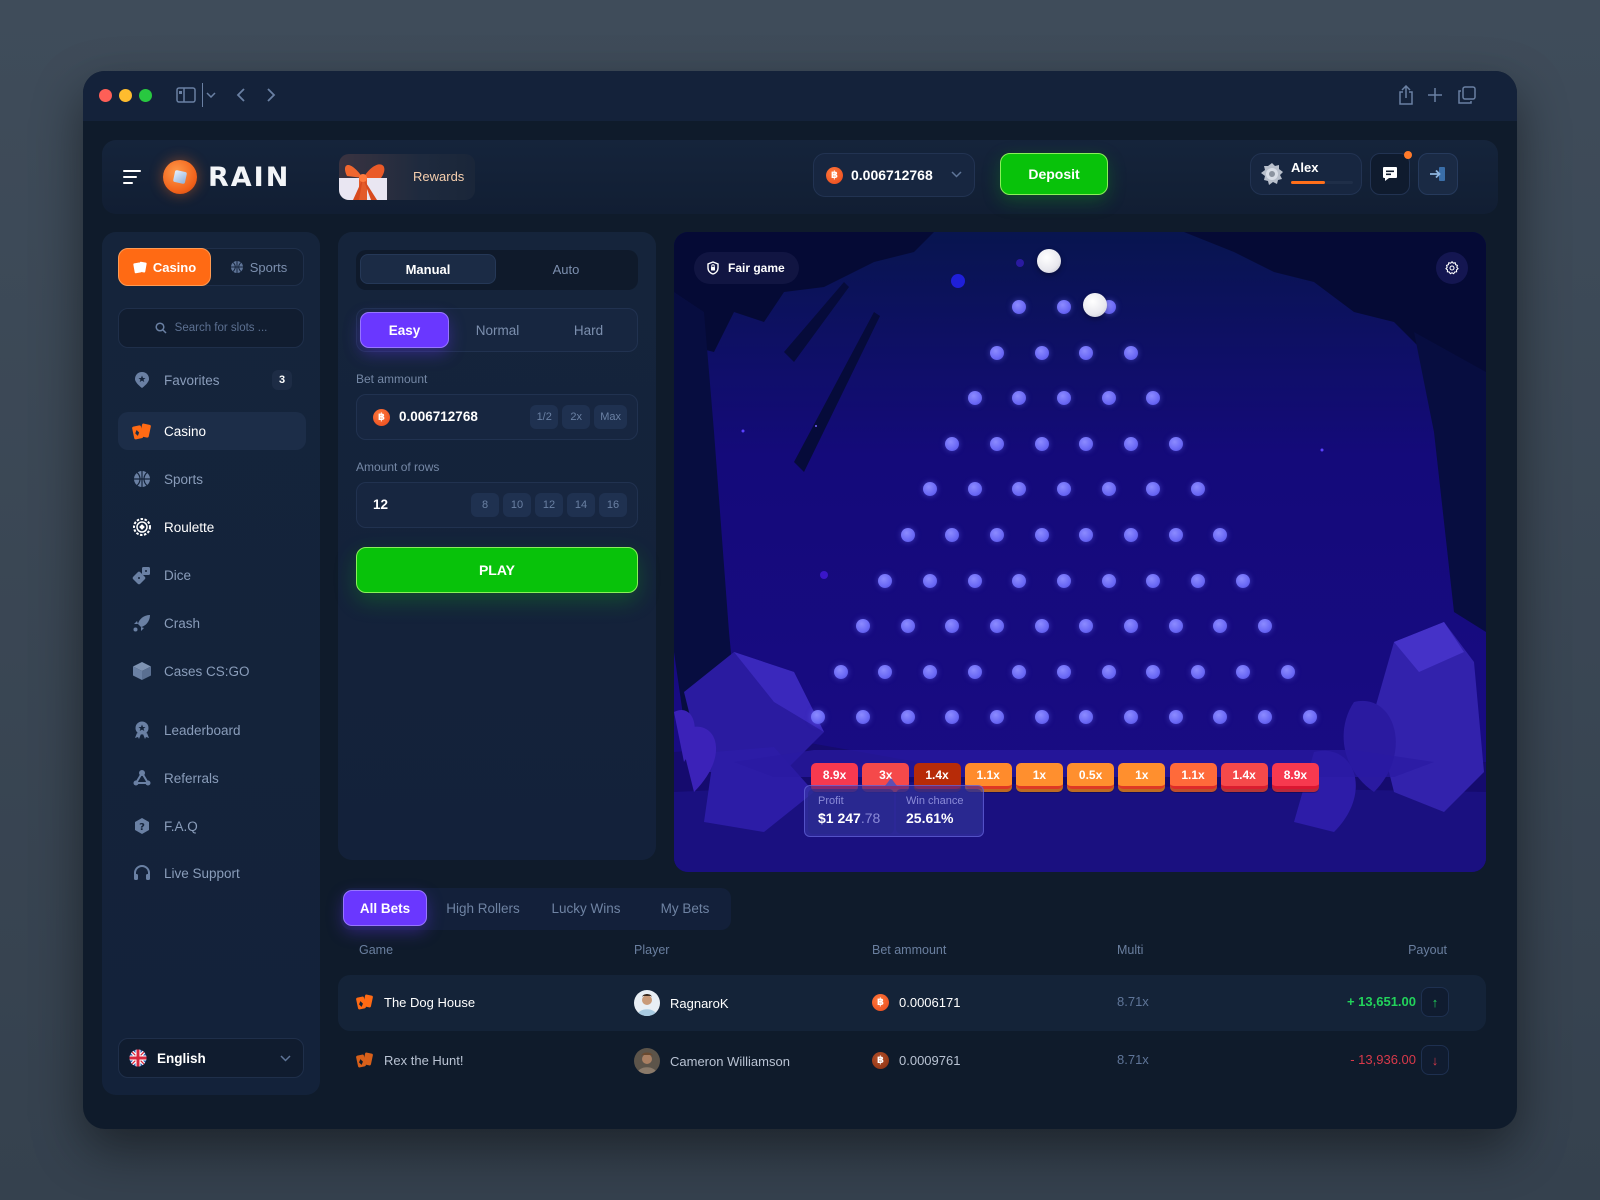 This screenshot has width=1600, height=1200. Describe the element at coordinates (485, 505) in the screenshot. I see `rows-8-button: 8` at that location.